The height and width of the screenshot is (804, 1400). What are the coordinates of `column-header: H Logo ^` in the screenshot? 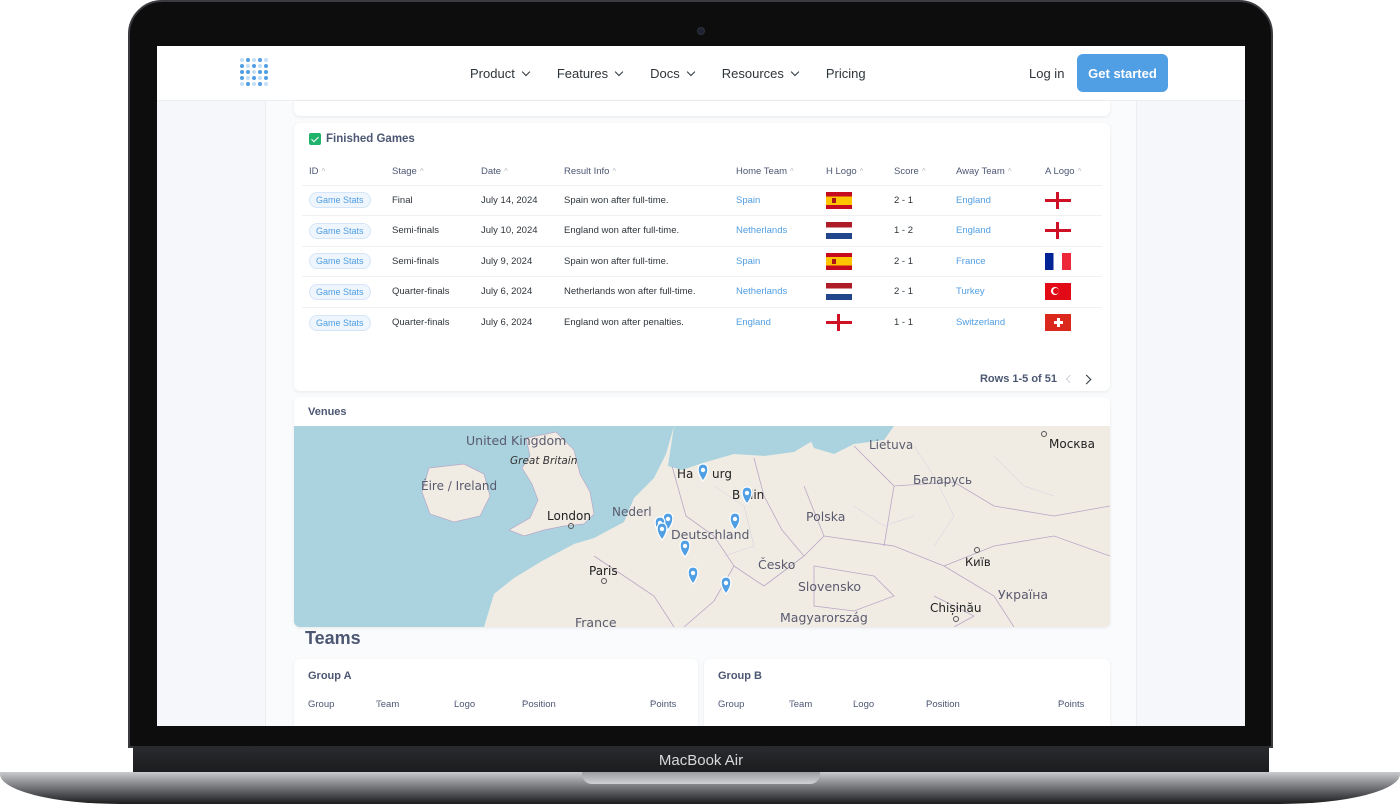 It's located at (853, 172).